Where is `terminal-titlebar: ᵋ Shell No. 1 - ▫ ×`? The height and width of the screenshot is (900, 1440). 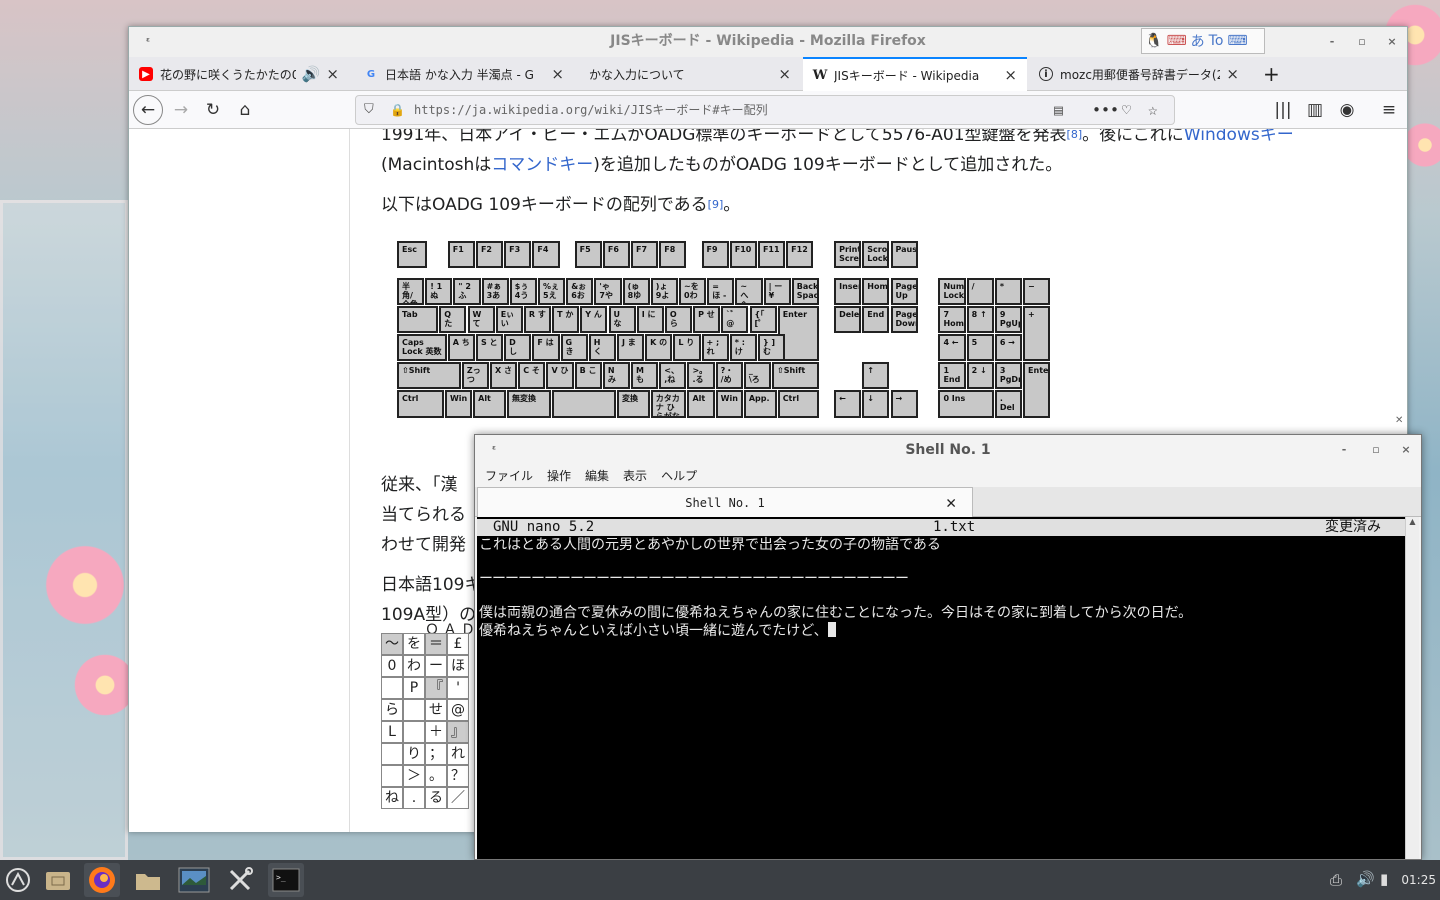 terminal-titlebar: ᵋ Shell No. 1 - ▫ × is located at coordinates (948, 450).